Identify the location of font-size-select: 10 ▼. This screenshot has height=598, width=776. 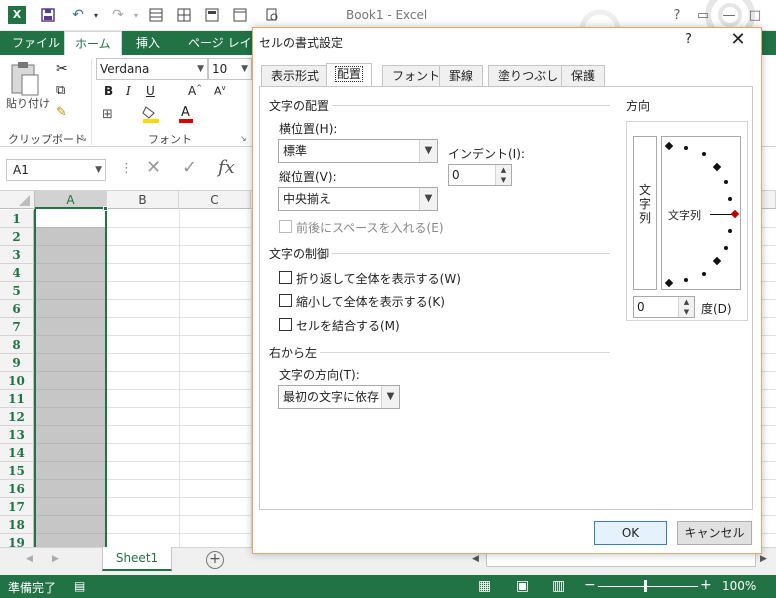
(230, 69).